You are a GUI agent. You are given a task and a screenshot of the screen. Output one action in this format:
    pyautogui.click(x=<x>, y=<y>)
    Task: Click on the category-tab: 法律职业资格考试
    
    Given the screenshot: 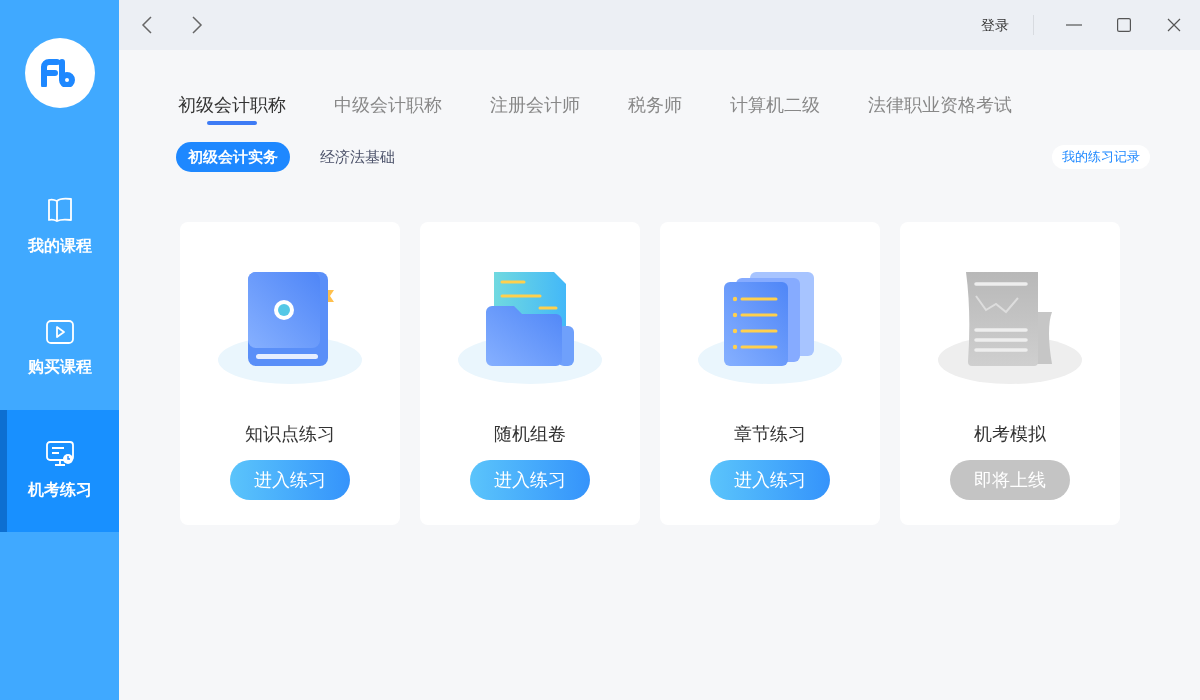 What is the action you would take?
    pyautogui.click(x=940, y=105)
    